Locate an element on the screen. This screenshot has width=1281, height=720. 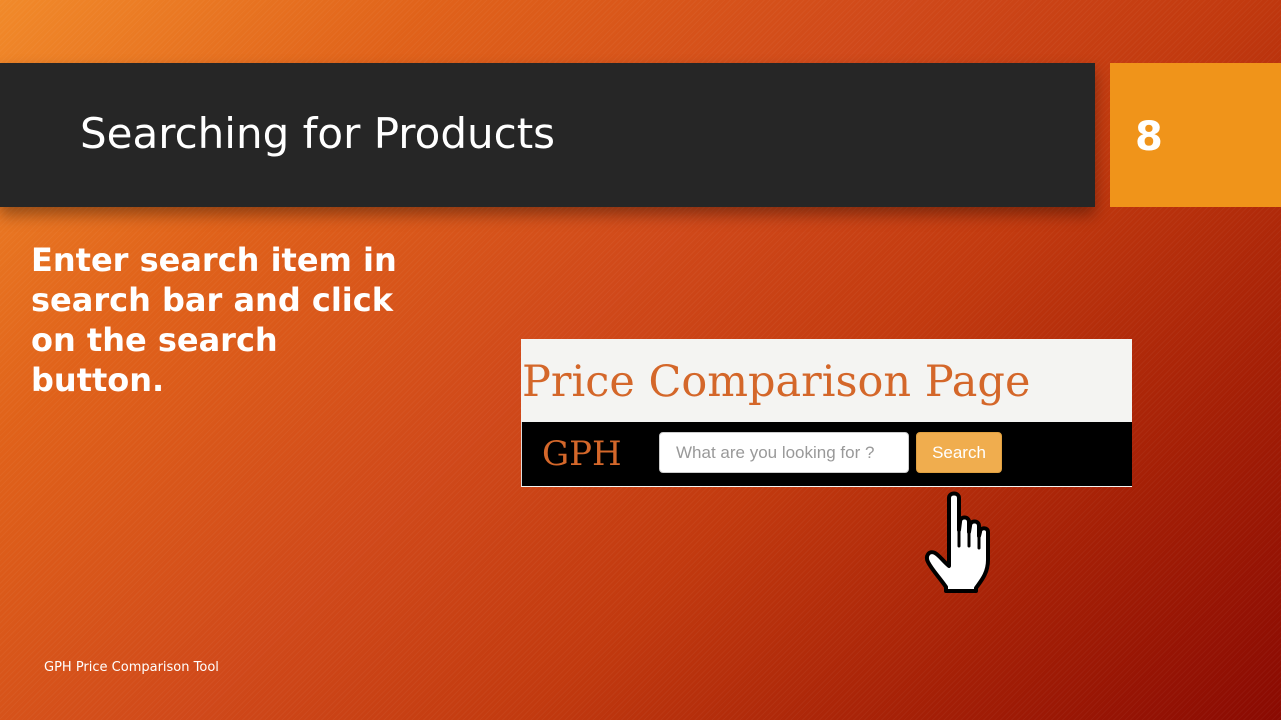
slide-number: 8 is located at coordinates (1149, 137).